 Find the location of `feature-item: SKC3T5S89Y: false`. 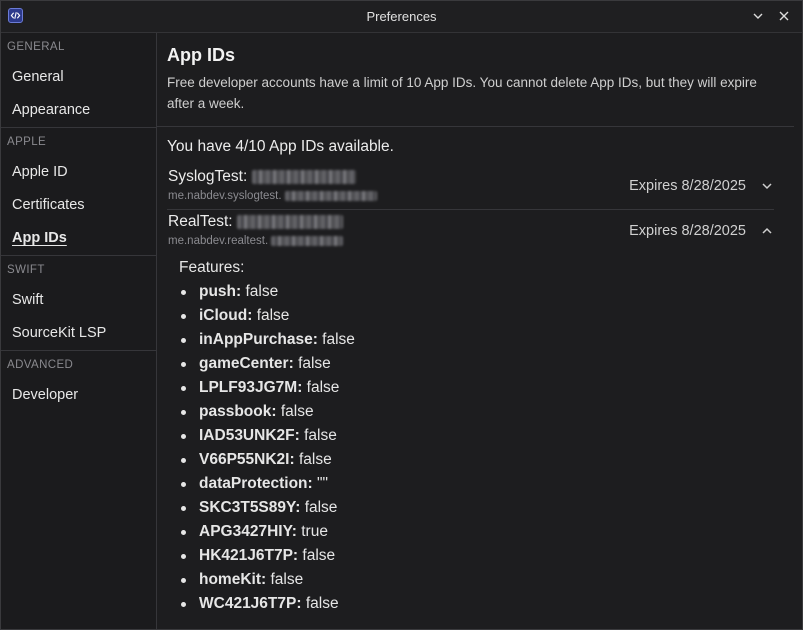

feature-item: SKC3T5S89Y: false is located at coordinates (490, 508).